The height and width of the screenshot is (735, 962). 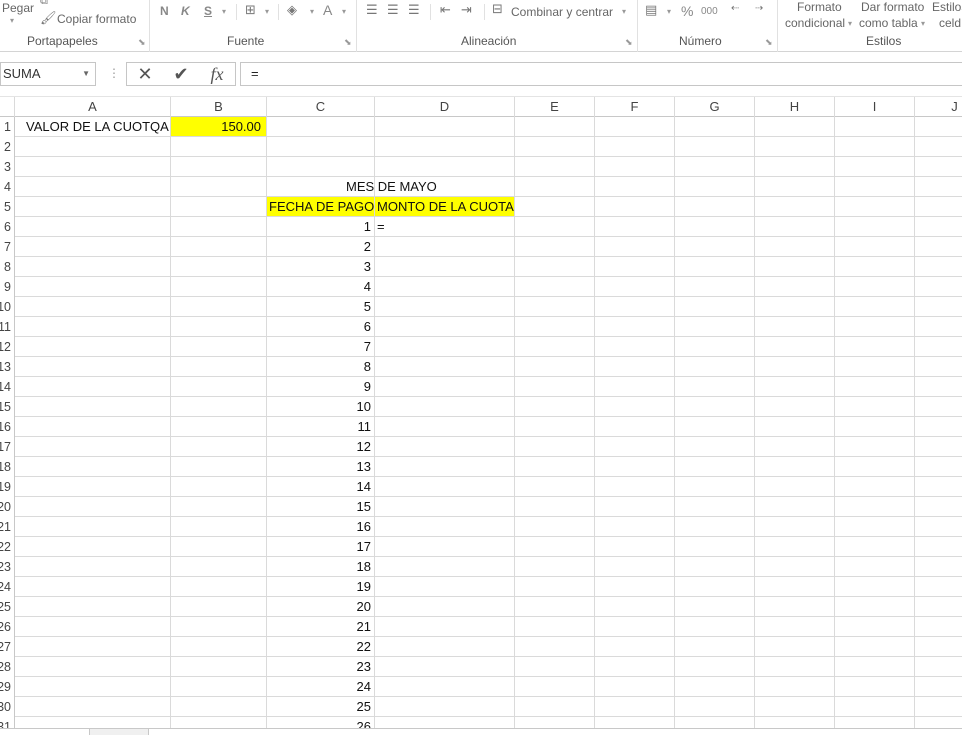 What do you see at coordinates (5, 367) in the screenshot?
I see `row-header: 13` at bounding box center [5, 367].